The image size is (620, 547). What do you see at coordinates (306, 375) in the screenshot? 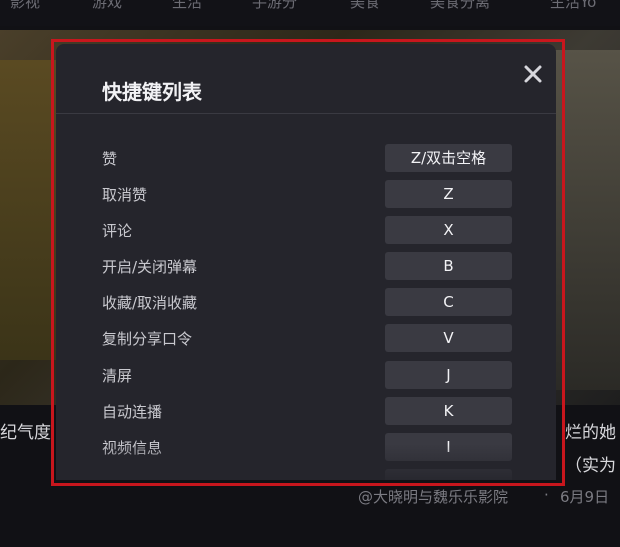
I see `shortcut-row-clear-screen: 清屏 J` at bounding box center [306, 375].